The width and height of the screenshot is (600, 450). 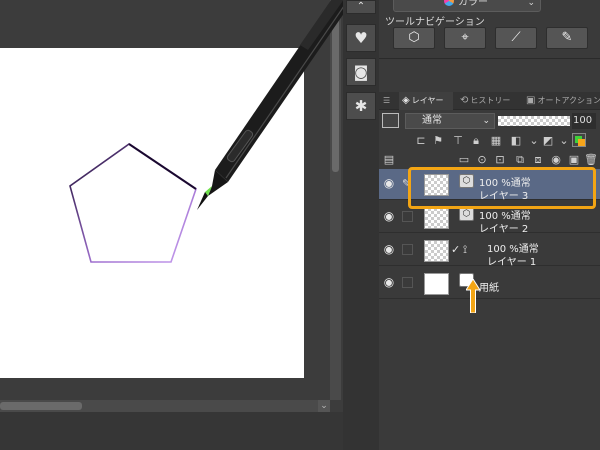 I want to click on horizontal-scrollbar-thumb, so click(x=41, y=406).